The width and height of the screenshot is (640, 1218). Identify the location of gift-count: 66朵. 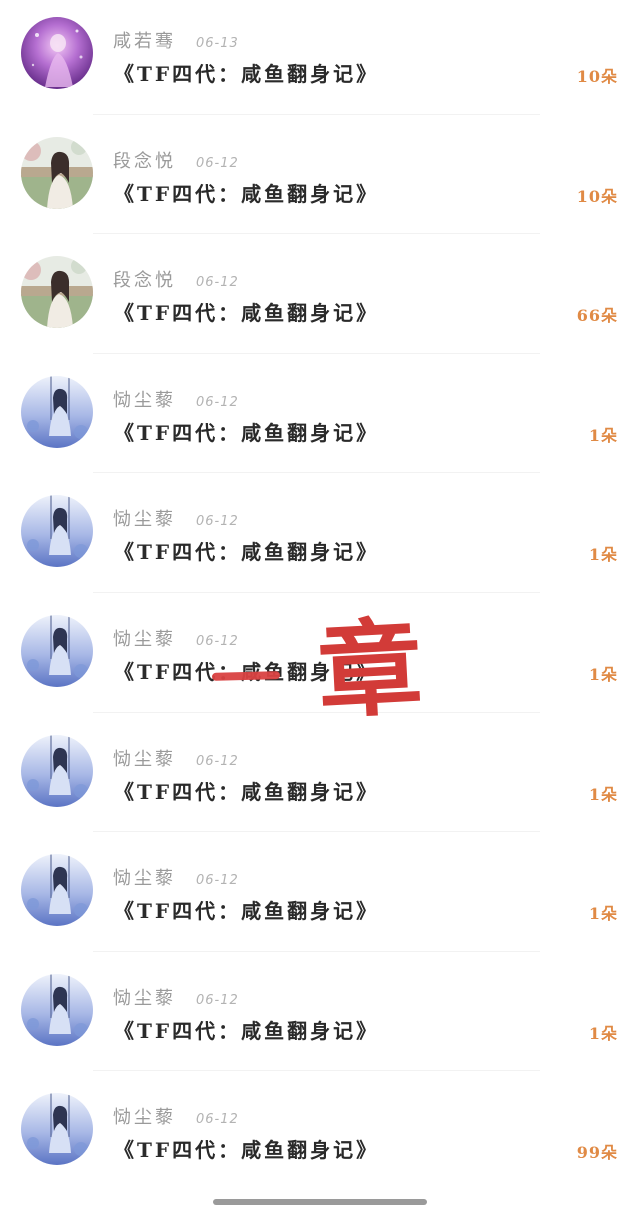
(597, 316).